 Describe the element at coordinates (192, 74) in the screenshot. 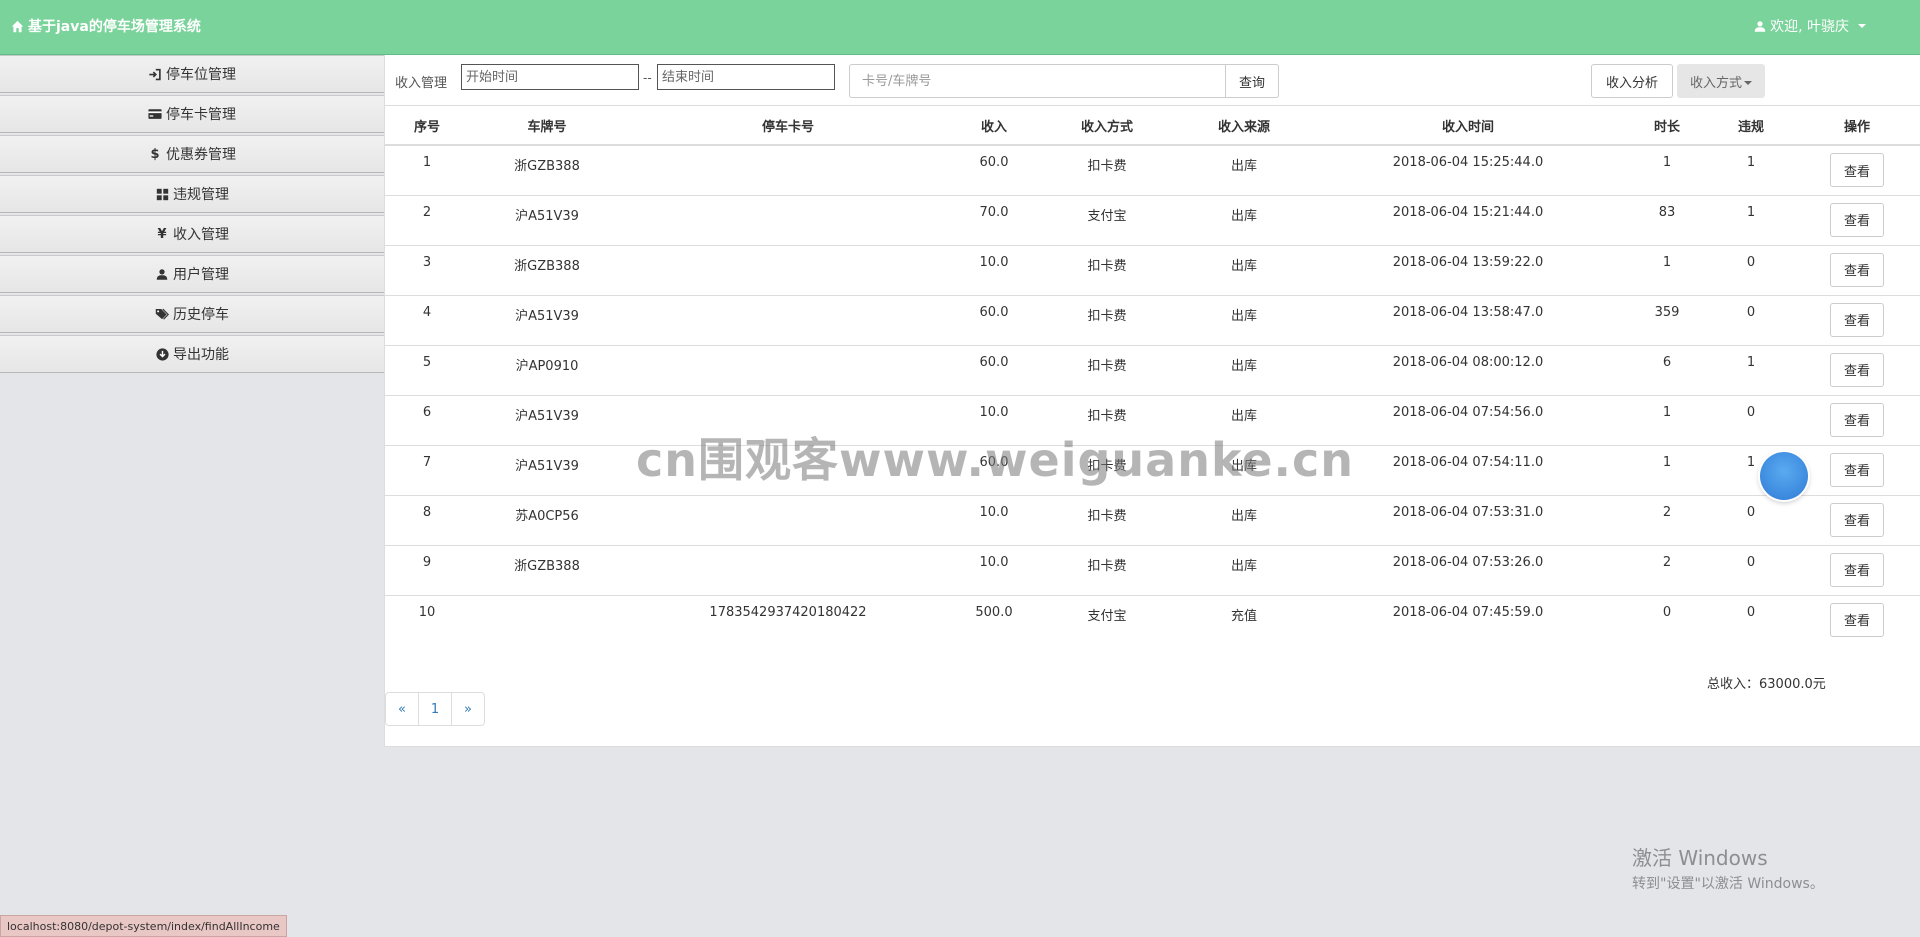

I see `sidebar-item-parking-space: 停车位管理` at that location.